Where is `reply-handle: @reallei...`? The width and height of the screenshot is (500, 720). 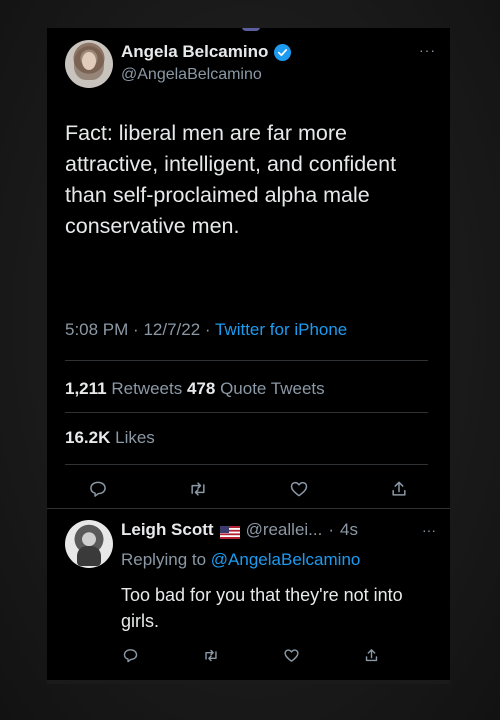 reply-handle: @reallei... is located at coordinates (284, 530).